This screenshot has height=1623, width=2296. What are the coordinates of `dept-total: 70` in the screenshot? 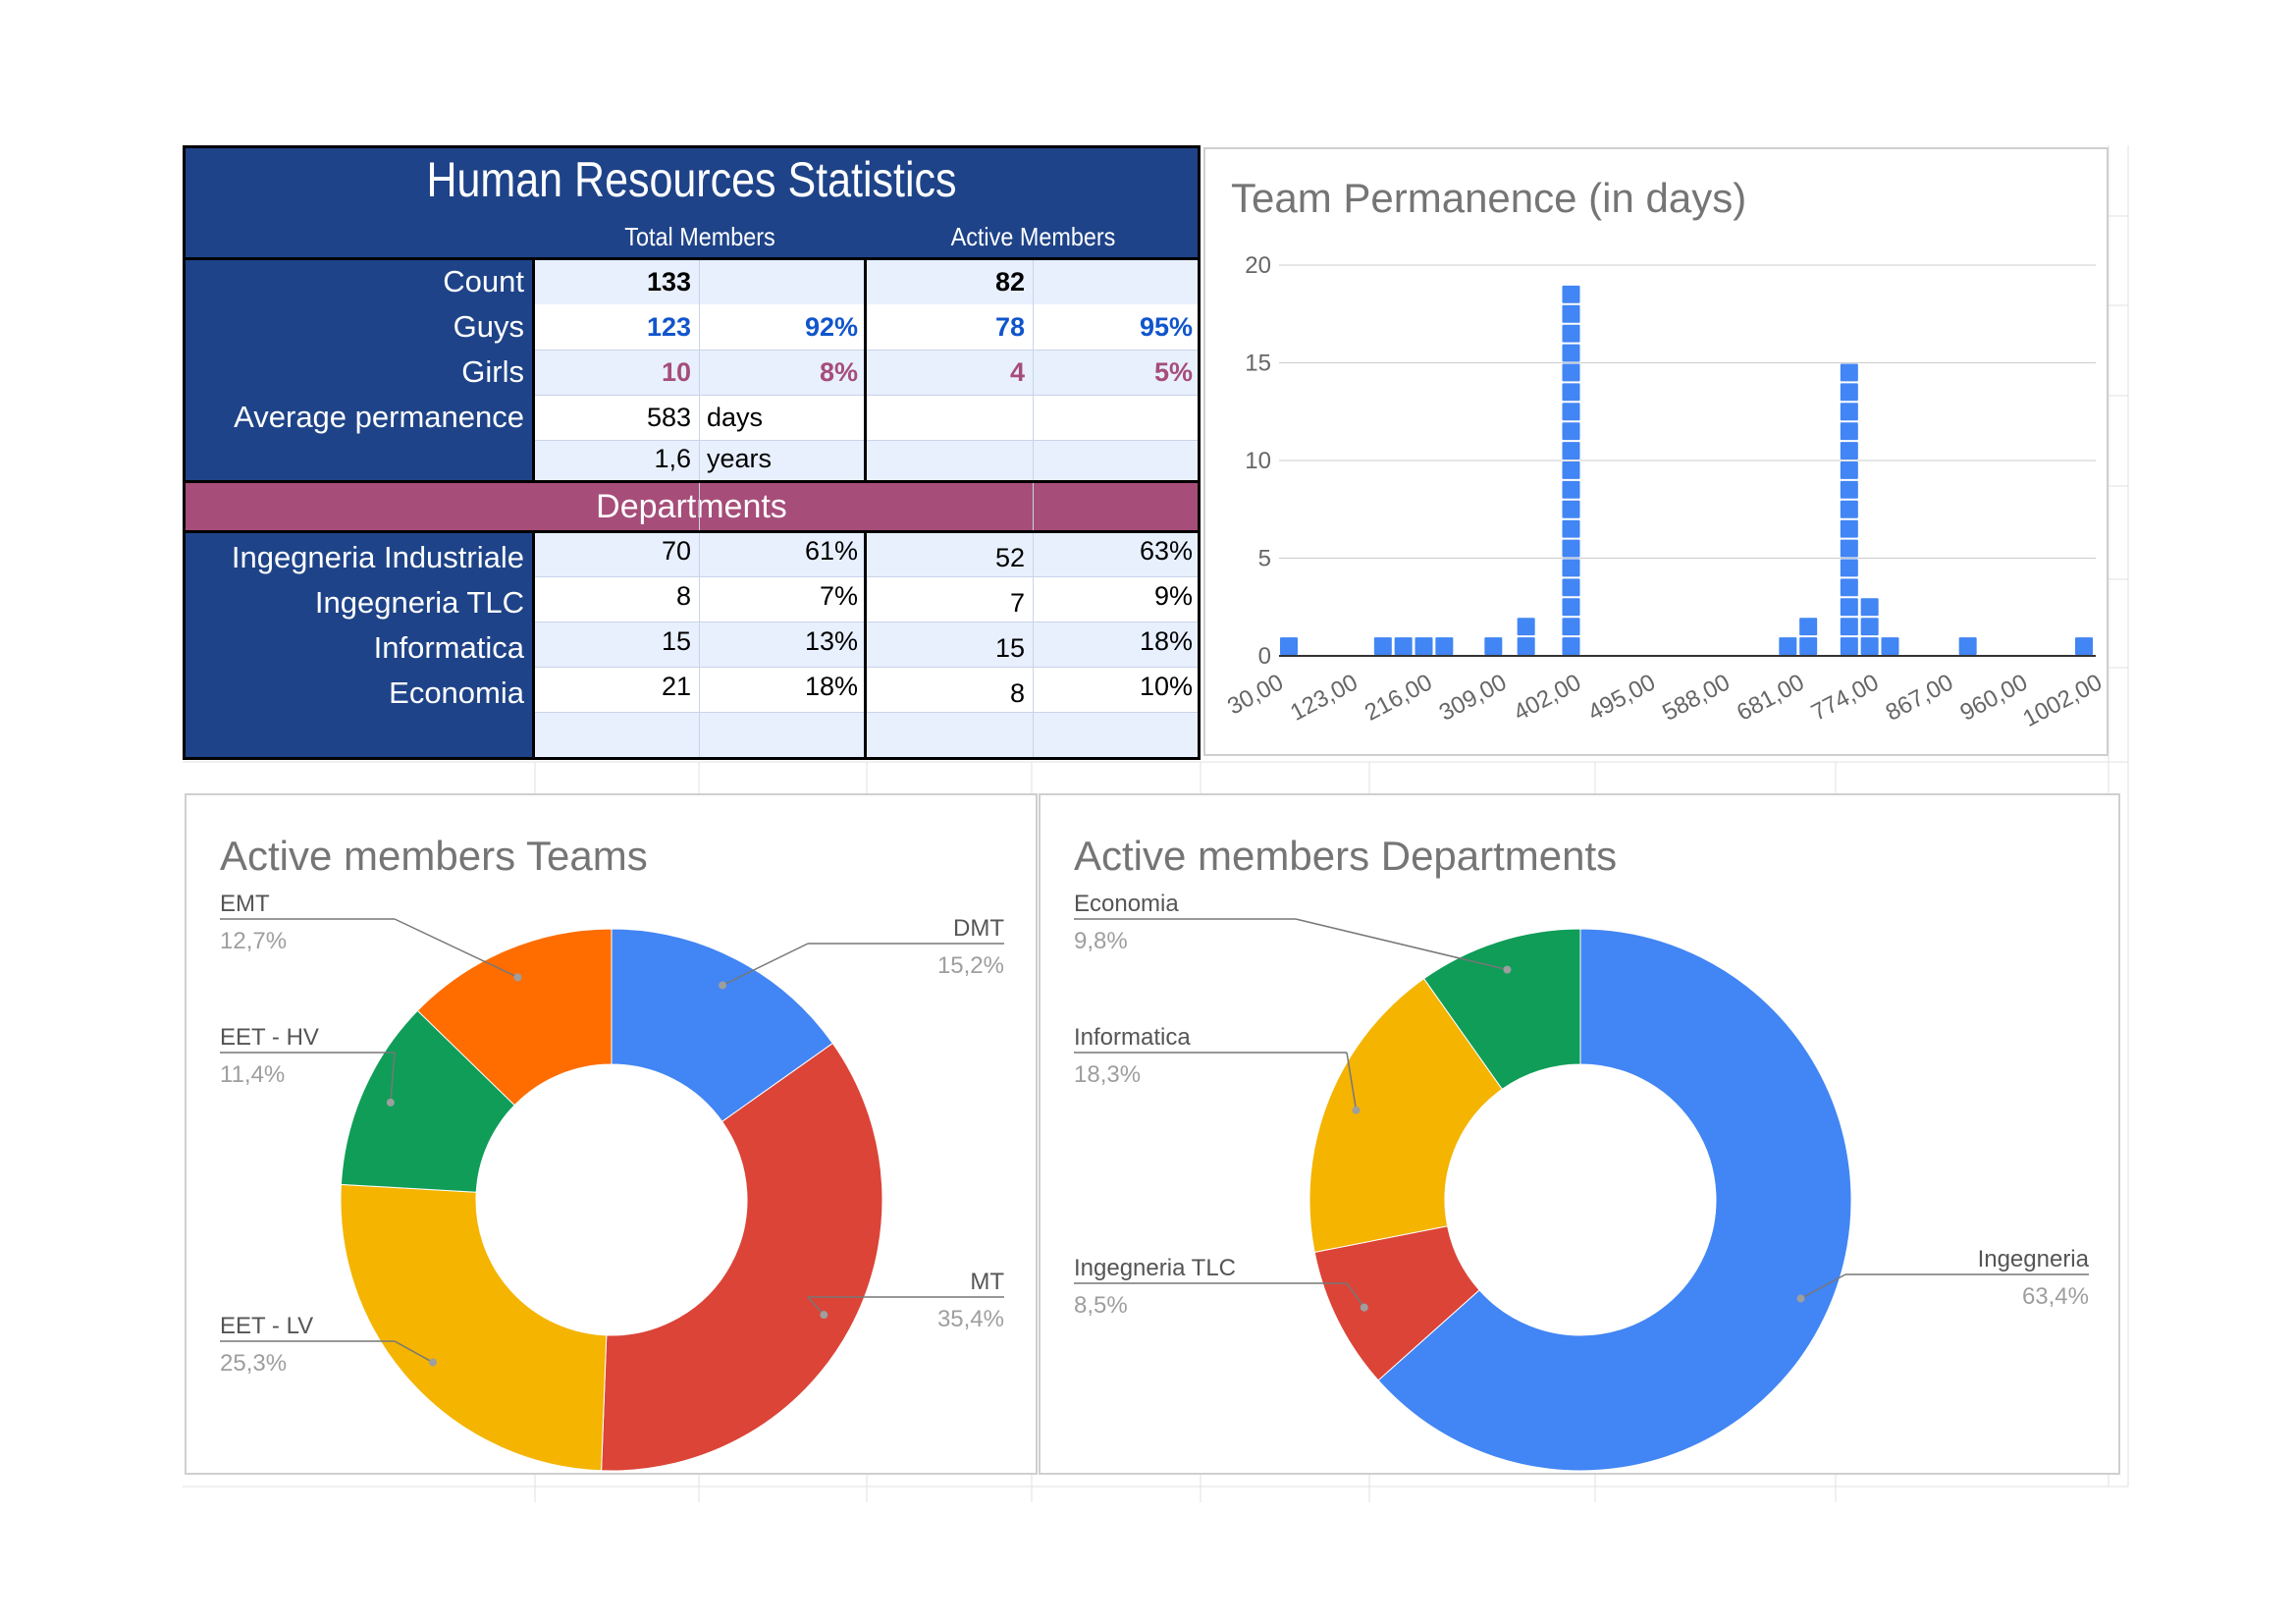 It's located at (676, 551).